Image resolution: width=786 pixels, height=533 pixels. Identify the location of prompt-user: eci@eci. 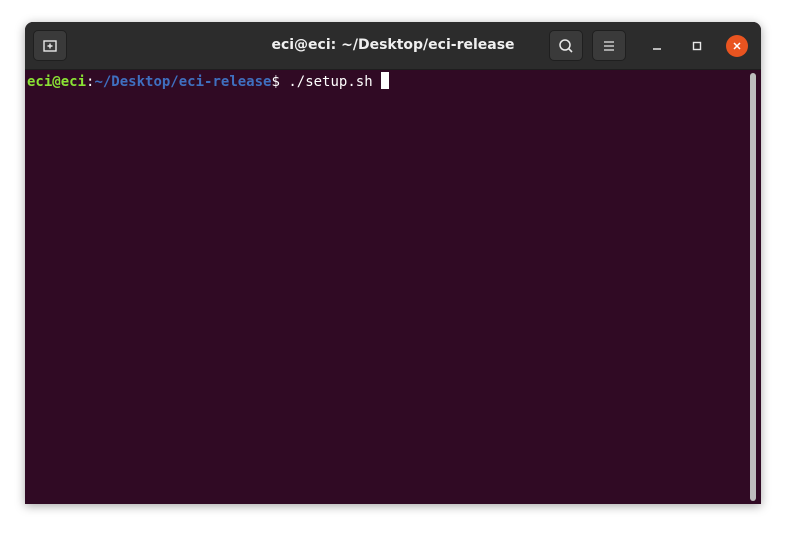
(57, 82).